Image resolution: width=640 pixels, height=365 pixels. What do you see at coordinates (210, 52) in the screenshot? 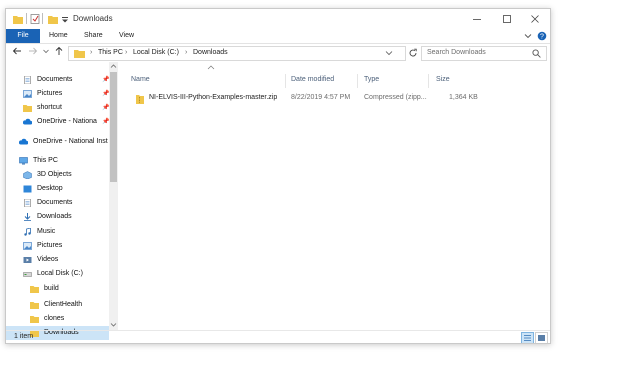
I see `breadcrumb-downloads: Downloads` at bounding box center [210, 52].